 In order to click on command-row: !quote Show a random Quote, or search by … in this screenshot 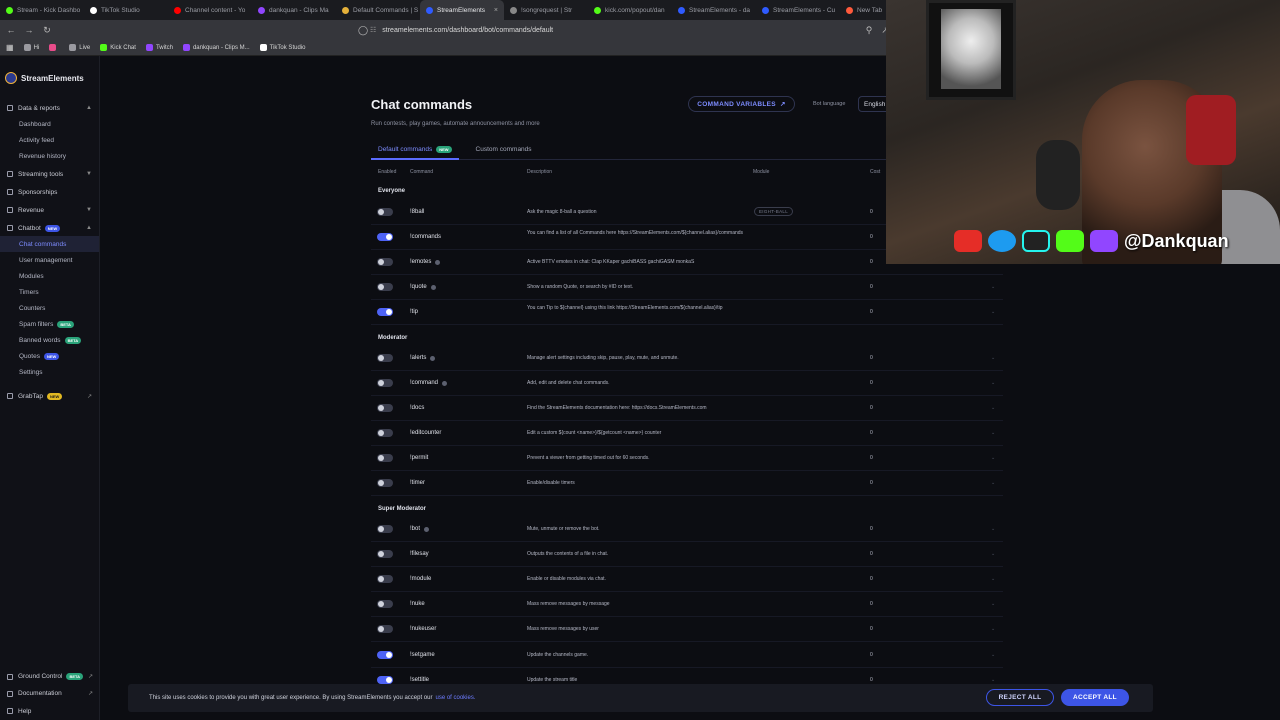, I will do `click(687, 287)`.